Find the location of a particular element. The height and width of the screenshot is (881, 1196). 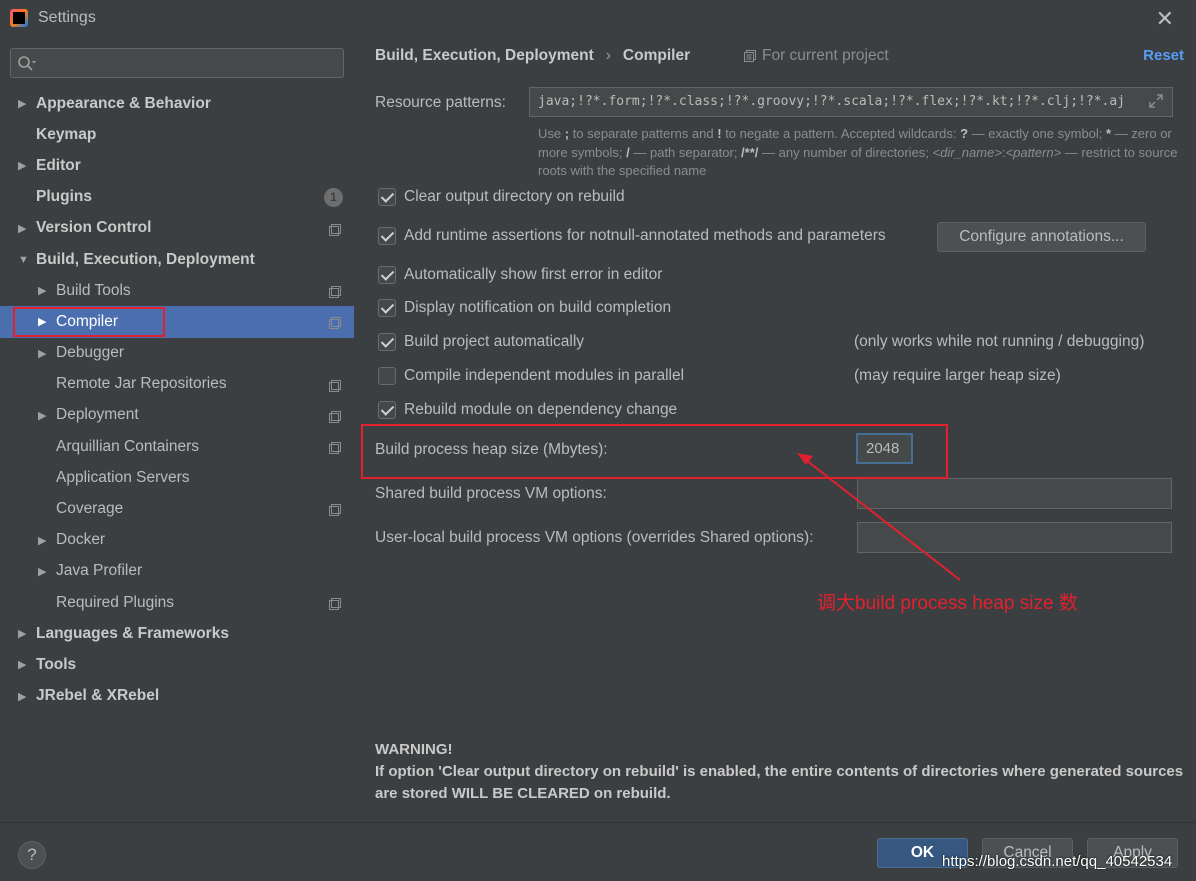

help-button: ? is located at coordinates (32, 855).